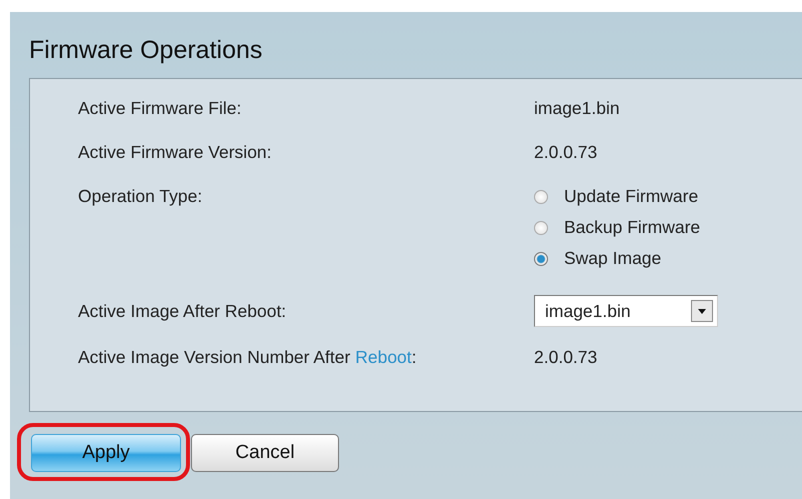  I want to click on field-label: Active Firmware Version:, so click(175, 152).